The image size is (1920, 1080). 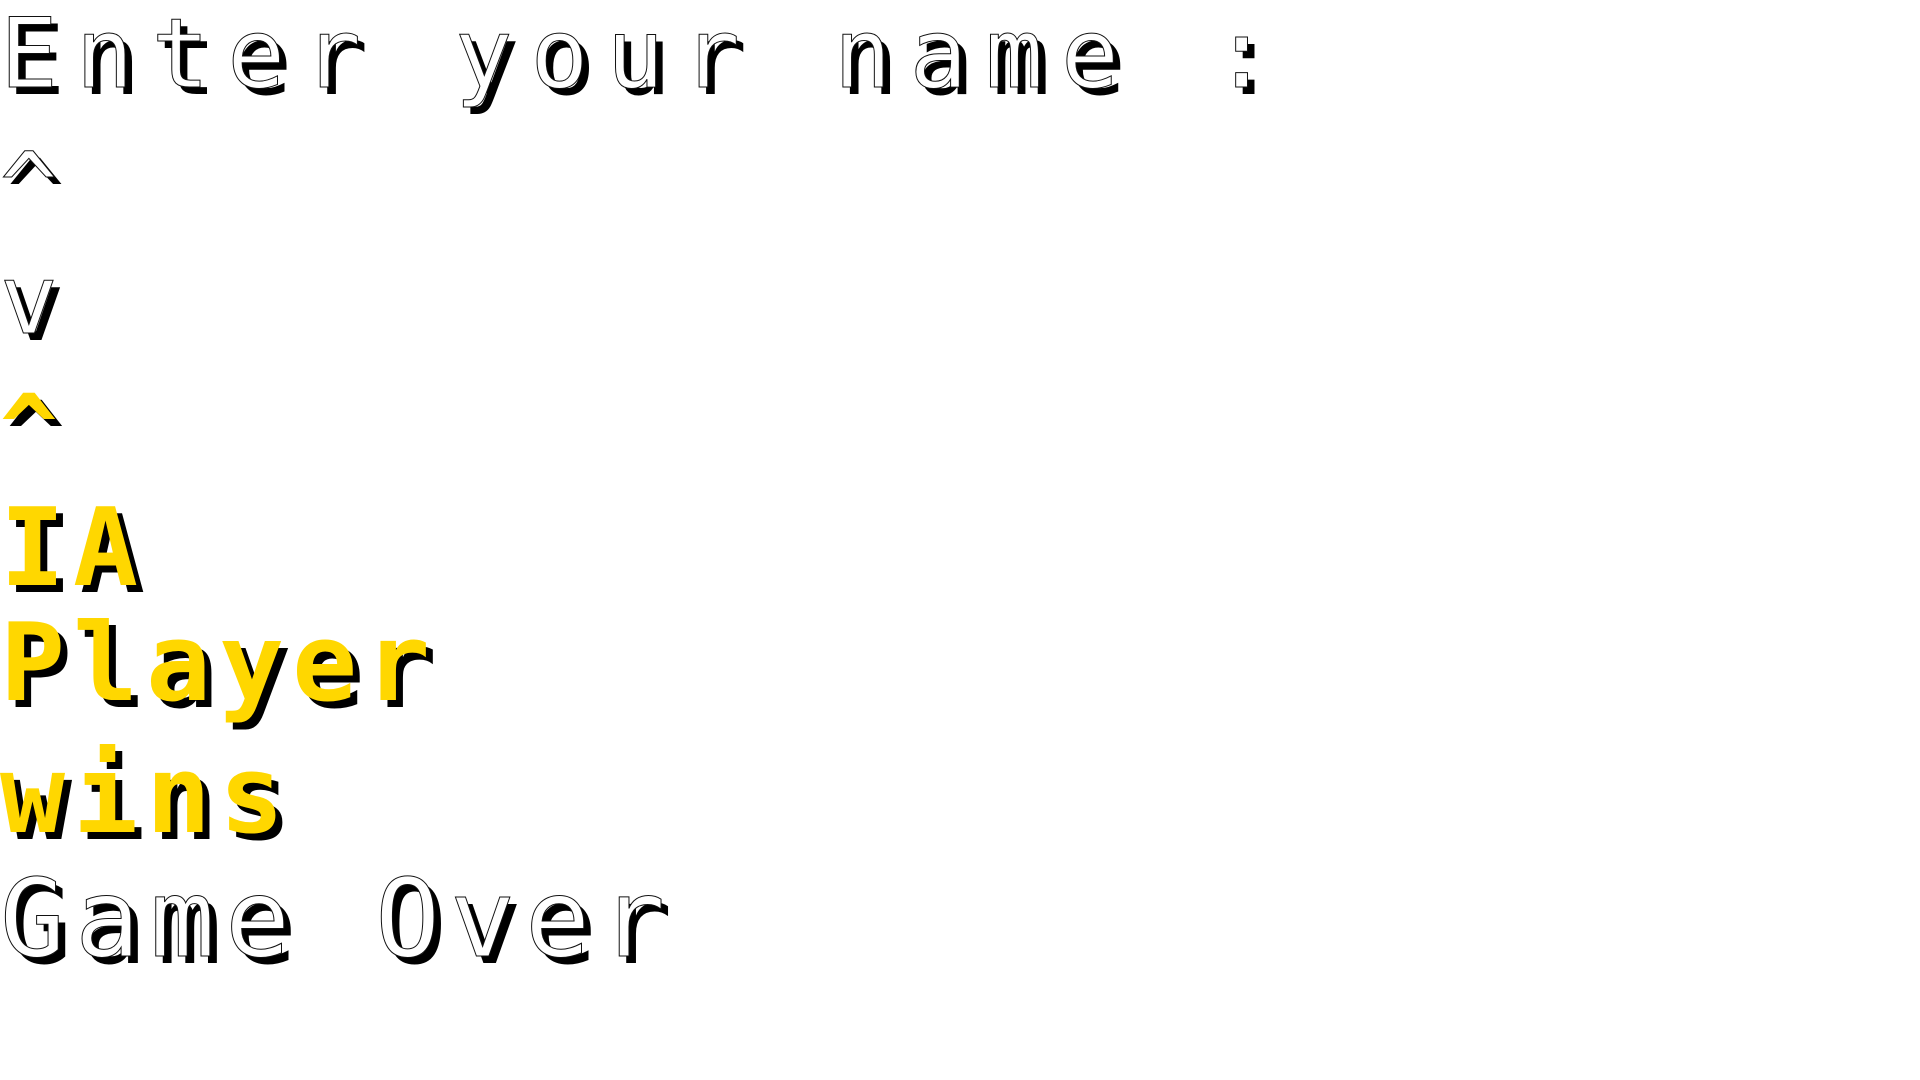 I want to click on letter-up-arrow: ^, so click(x=29, y=188).